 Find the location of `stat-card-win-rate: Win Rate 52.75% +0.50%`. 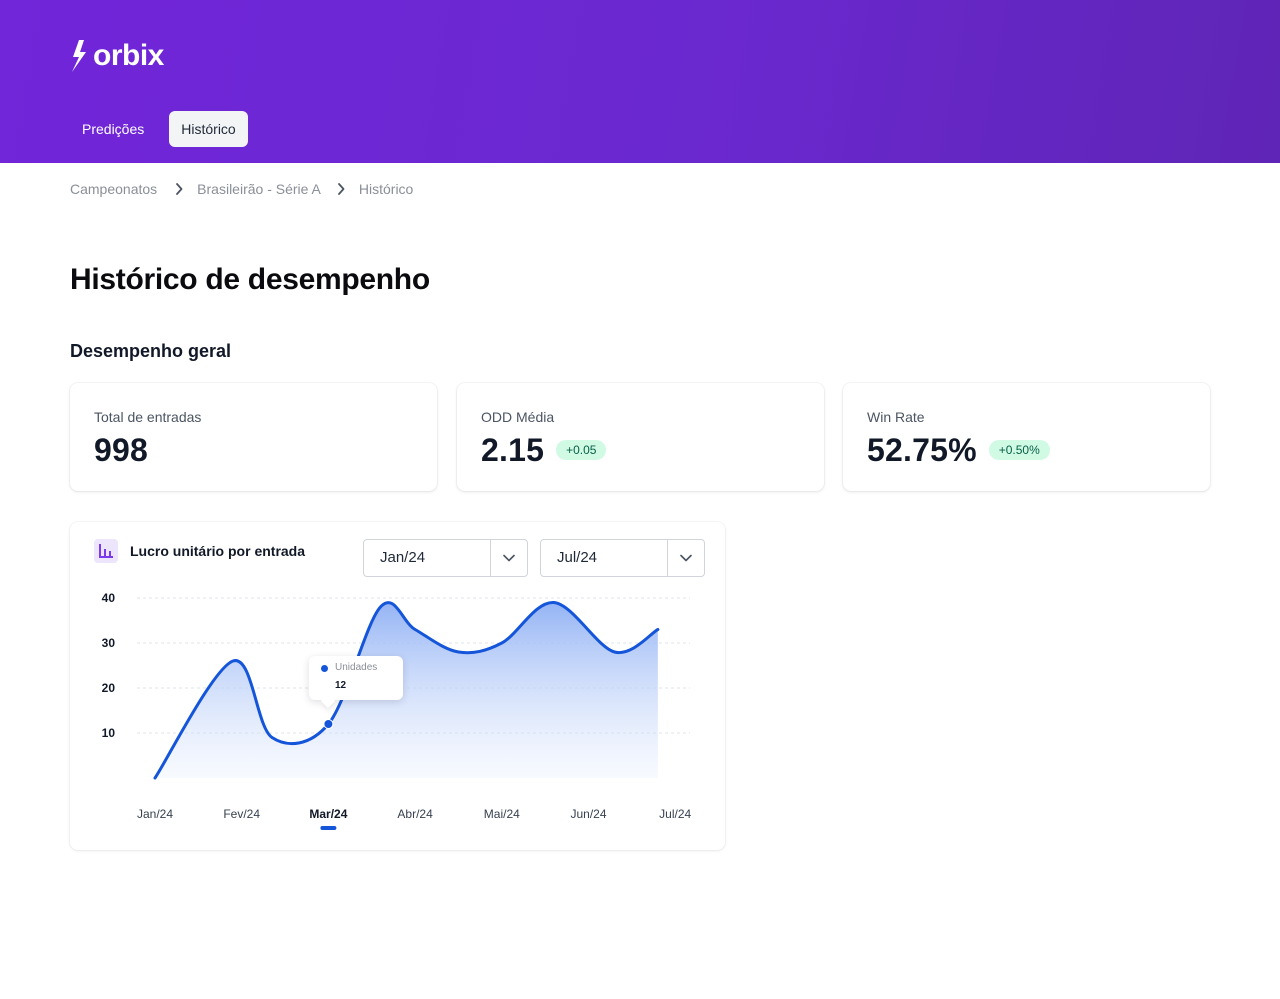

stat-card-win-rate: Win Rate 52.75% +0.50% is located at coordinates (1026, 437).